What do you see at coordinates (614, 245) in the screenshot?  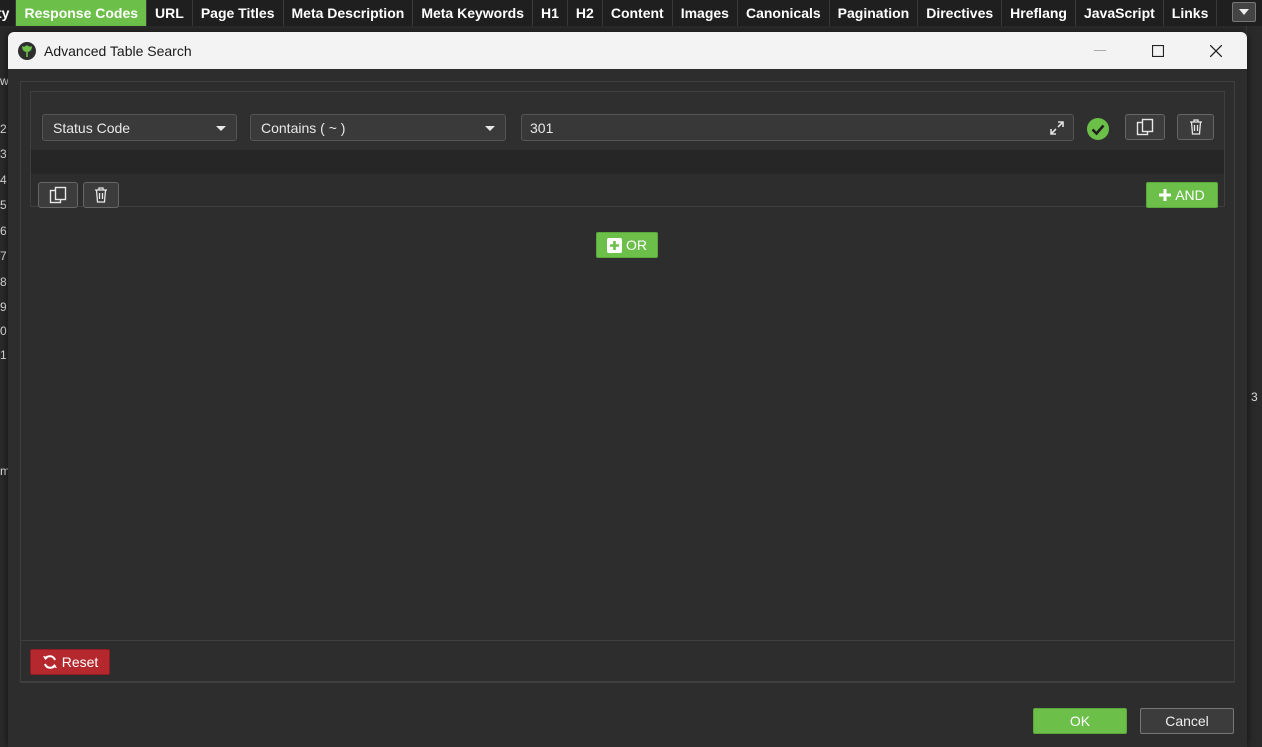 I see `plus-square-icon` at bounding box center [614, 245].